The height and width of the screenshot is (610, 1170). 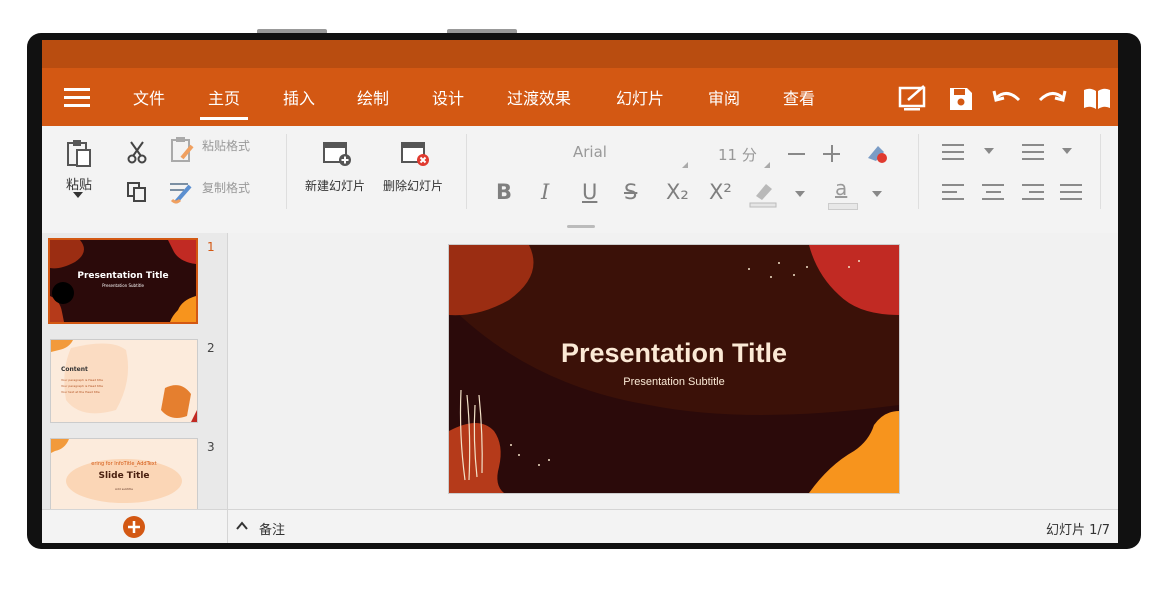 What do you see at coordinates (545, 192) in the screenshot?
I see `italic-button: I` at bounding box center [545, 192].